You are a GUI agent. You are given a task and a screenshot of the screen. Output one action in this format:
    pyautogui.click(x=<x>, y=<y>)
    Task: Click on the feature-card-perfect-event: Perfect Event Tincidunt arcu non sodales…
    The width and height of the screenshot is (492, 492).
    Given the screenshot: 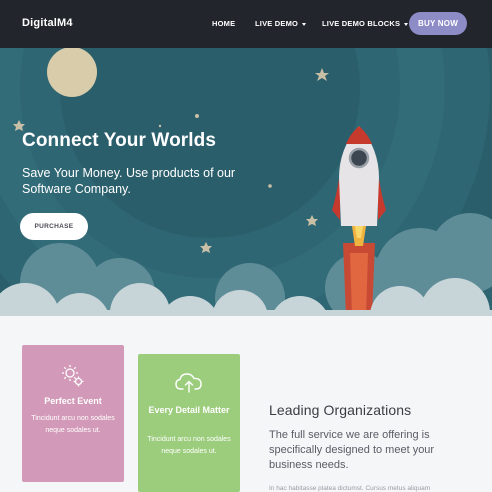 What is the action you would take?
    pyautogui.click(x=73, y=413)
    